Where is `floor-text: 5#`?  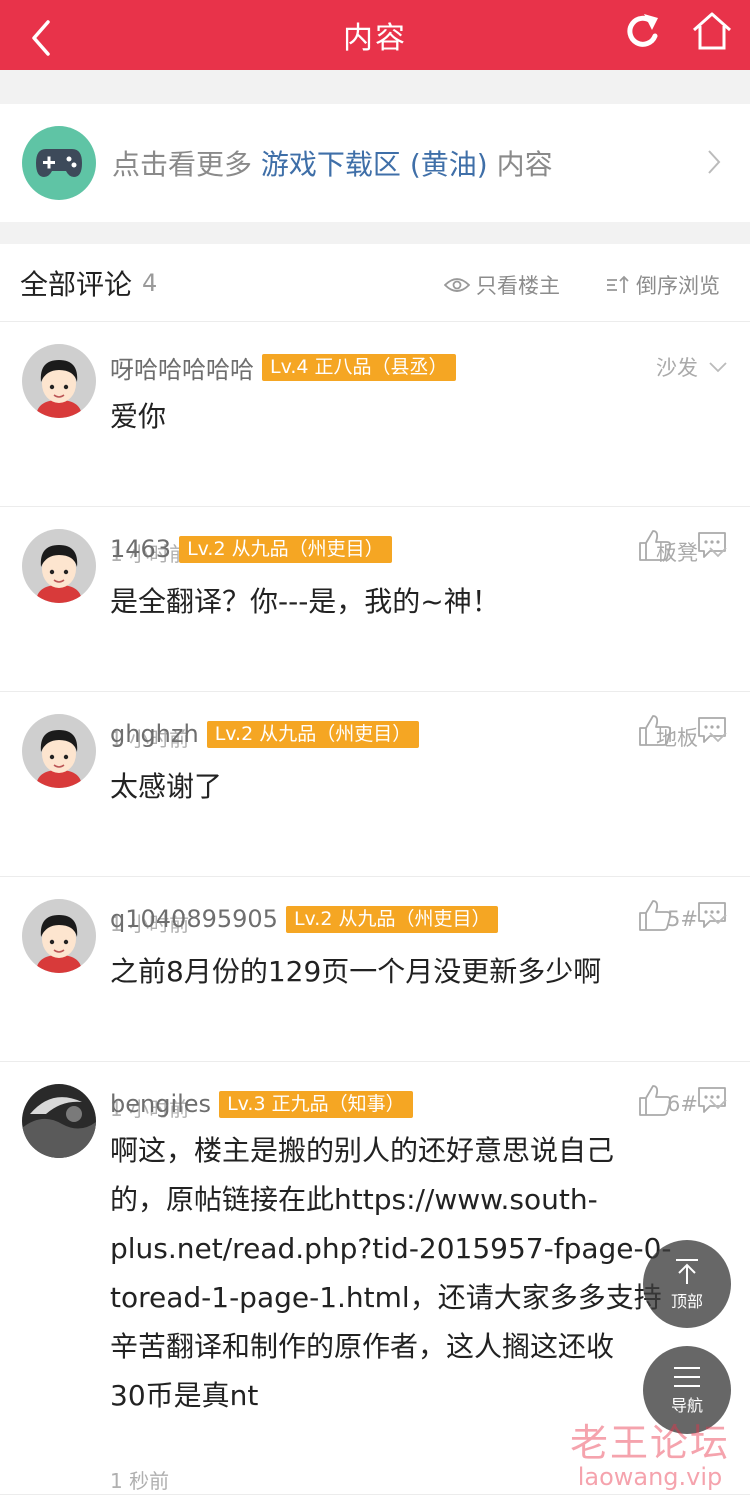
floor-text: 5# is located at coordinates (682, 919).